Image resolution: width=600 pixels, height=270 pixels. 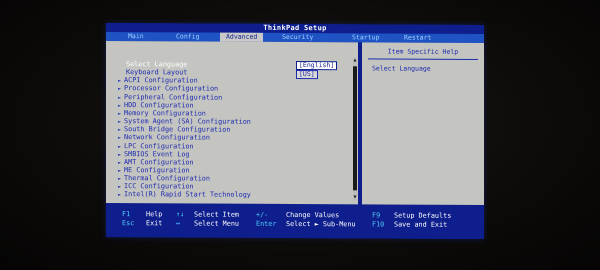 I want to click on menu-item-label: ACPI Configuration, so click(x=161, y=80).